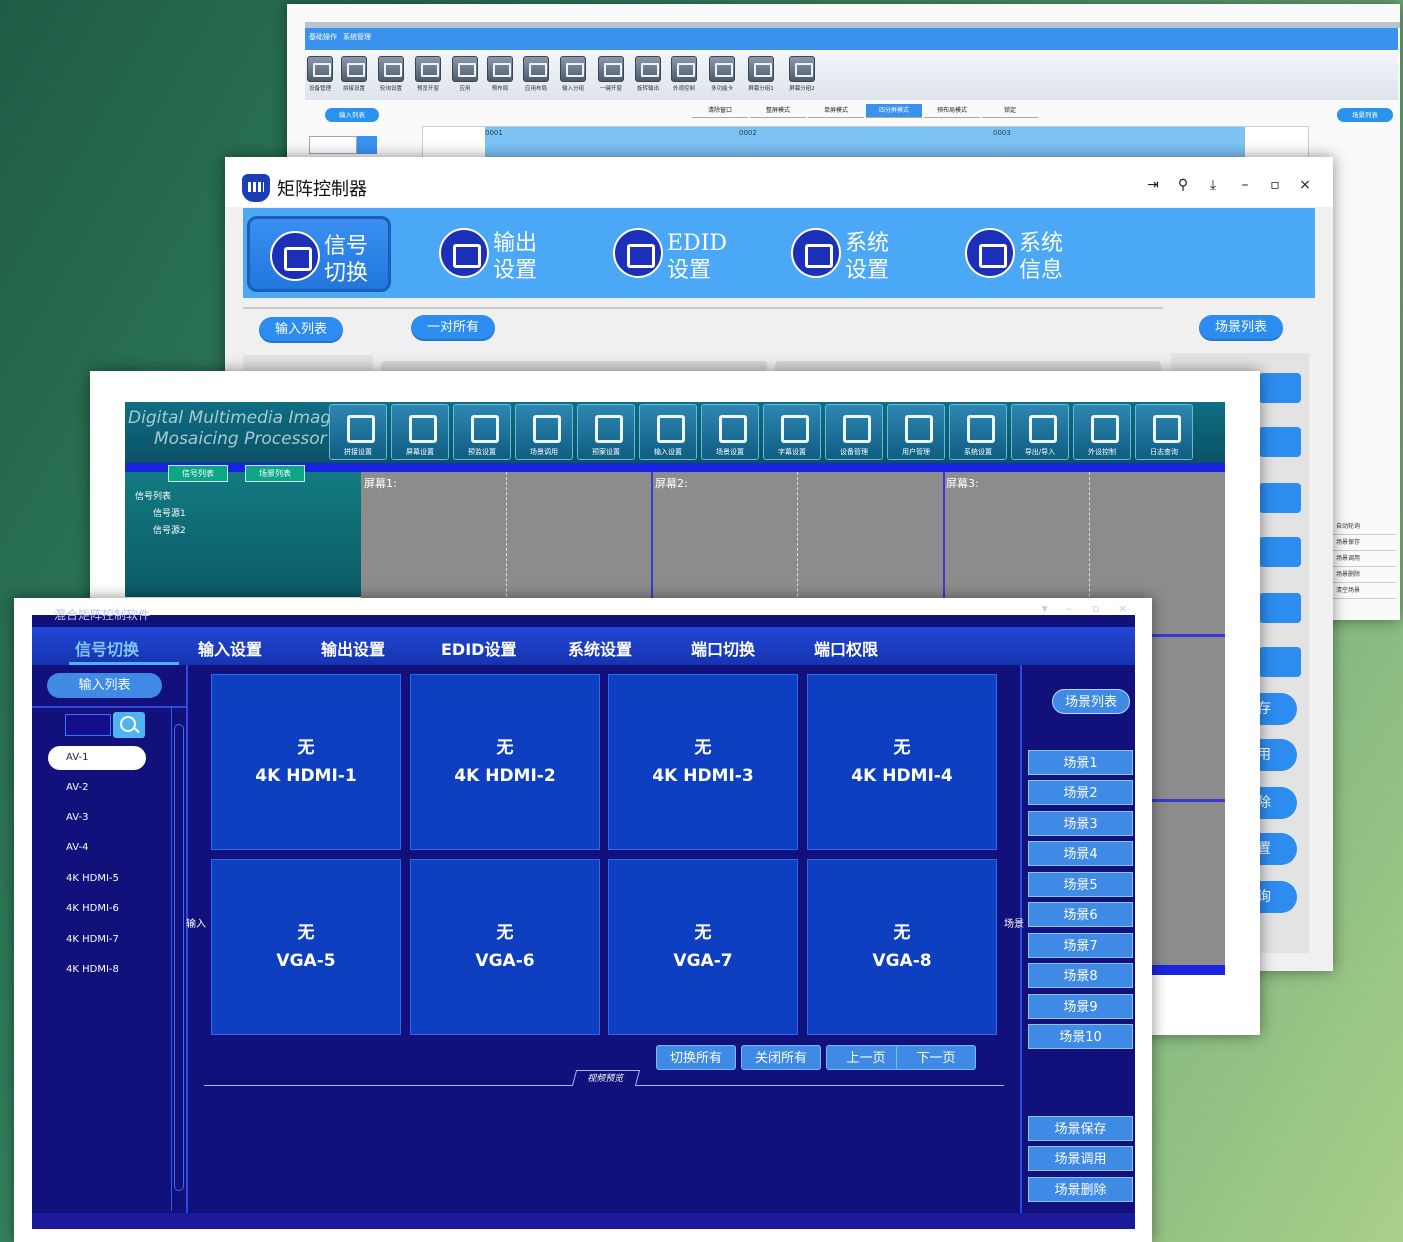  I want to click on tool-one-key: 一键开窗, so click(611, 74).